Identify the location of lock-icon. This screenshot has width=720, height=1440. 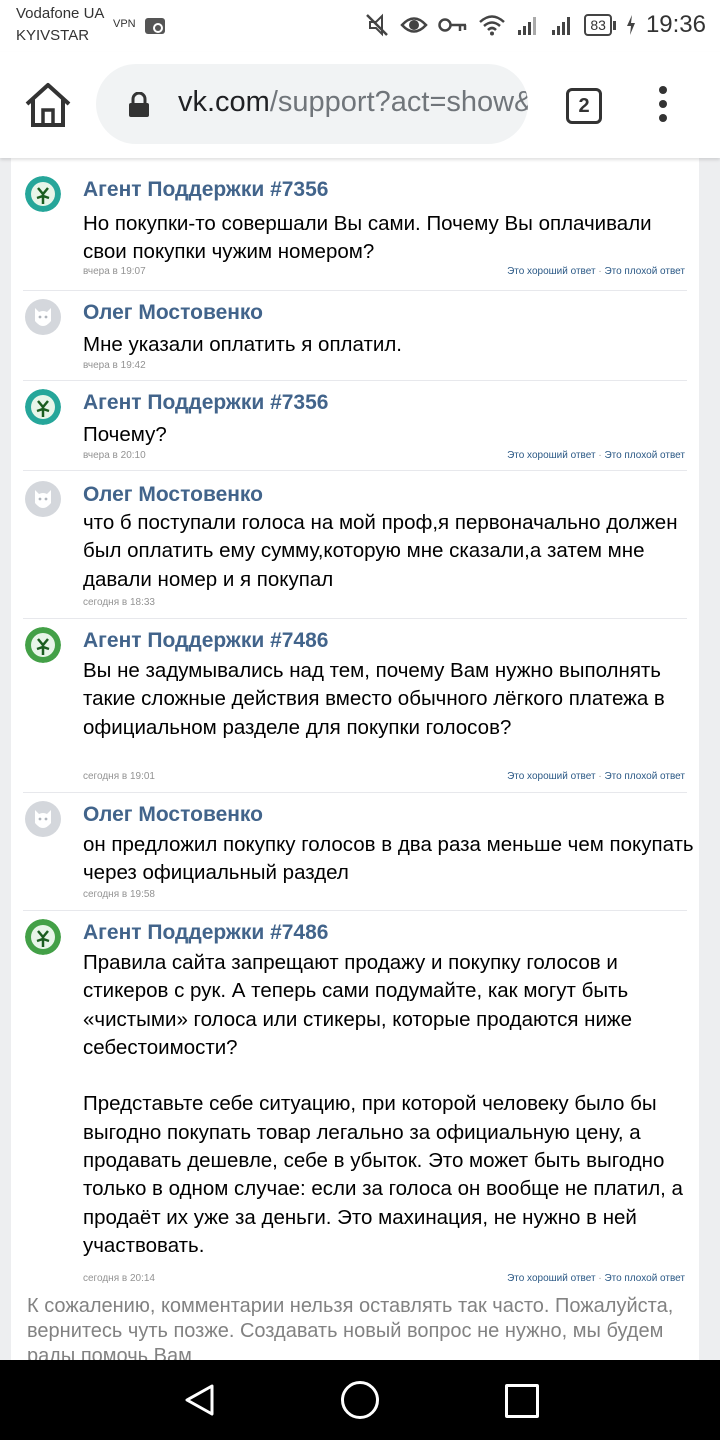
(139, 104).